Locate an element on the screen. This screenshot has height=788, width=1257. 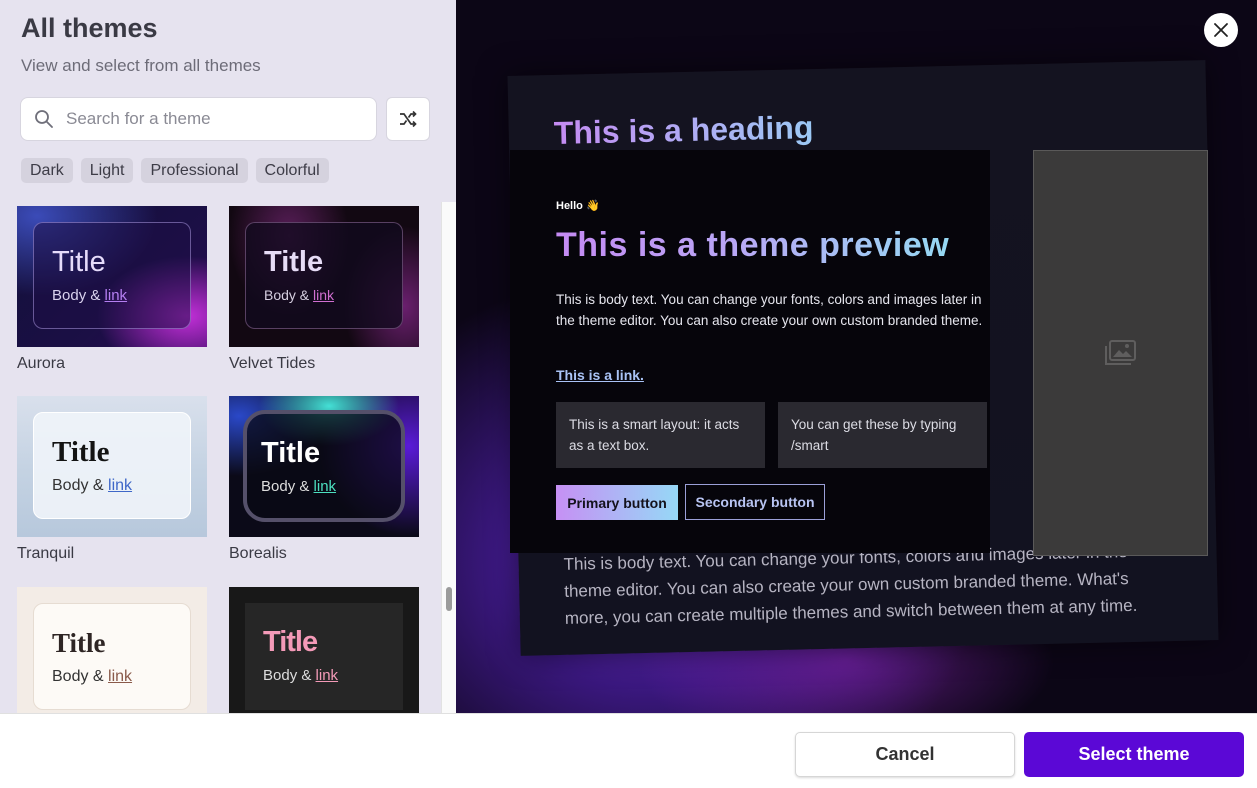
filter-chips: Dark Light Professional Colorful is located at coordinates (175, 170).